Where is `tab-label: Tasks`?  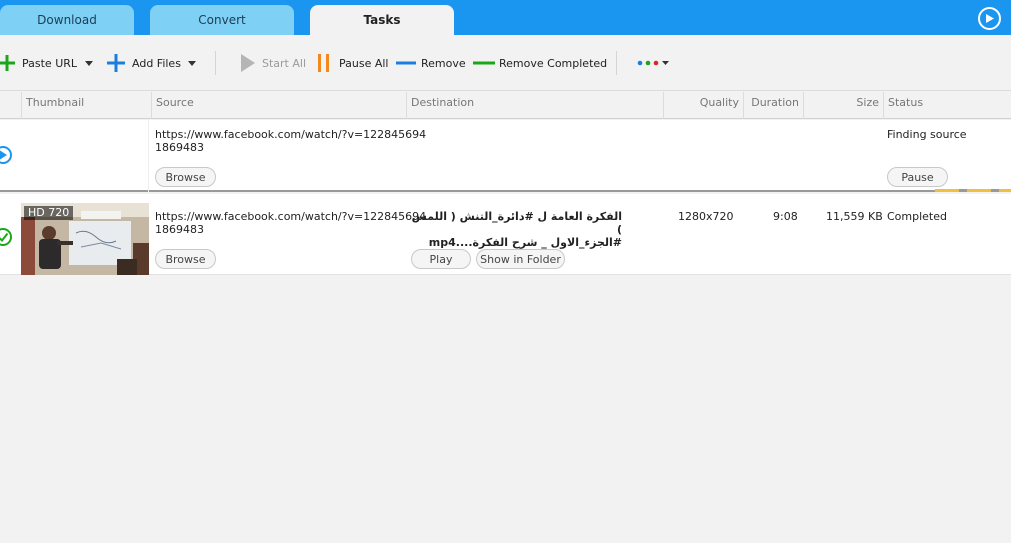
tab-label: Tasks is located at coordinates (382, 20).